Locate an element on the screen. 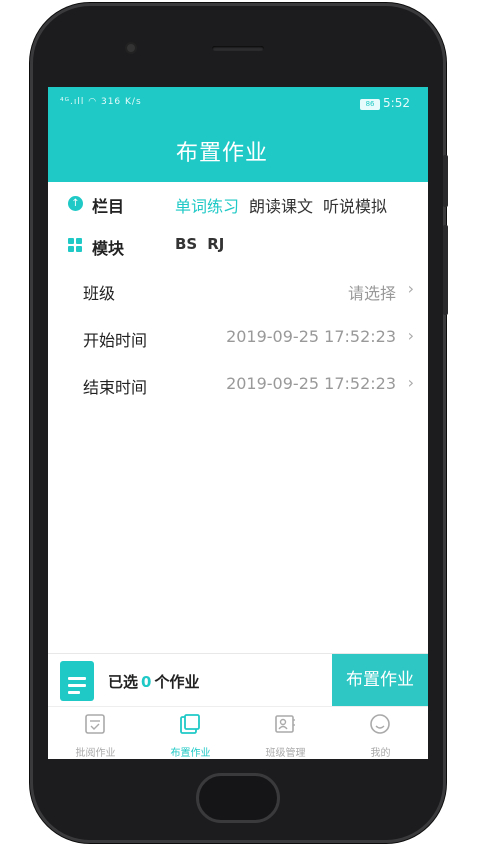 This screenshot has width=478, height=850. clock: 5:52 is located at coordinates (396, 103).